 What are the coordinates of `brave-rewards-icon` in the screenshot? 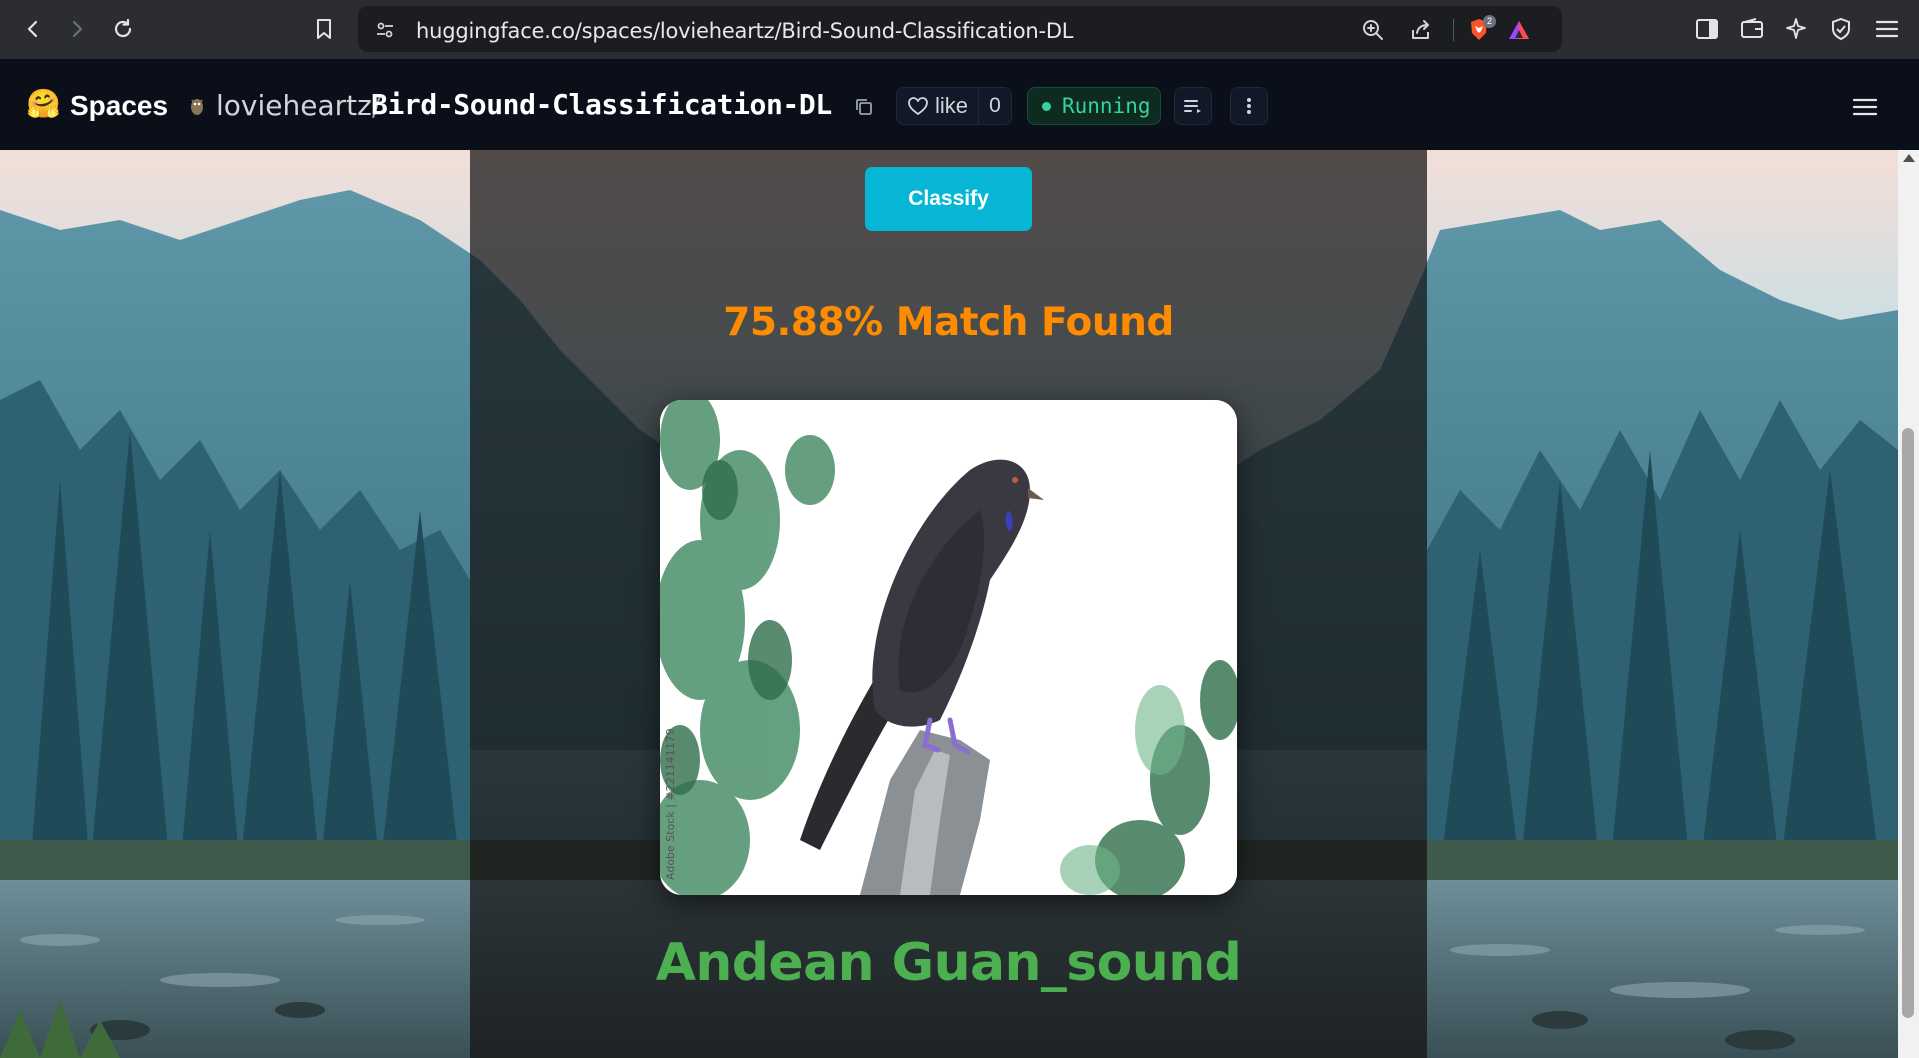 It's located at (1519, 30).